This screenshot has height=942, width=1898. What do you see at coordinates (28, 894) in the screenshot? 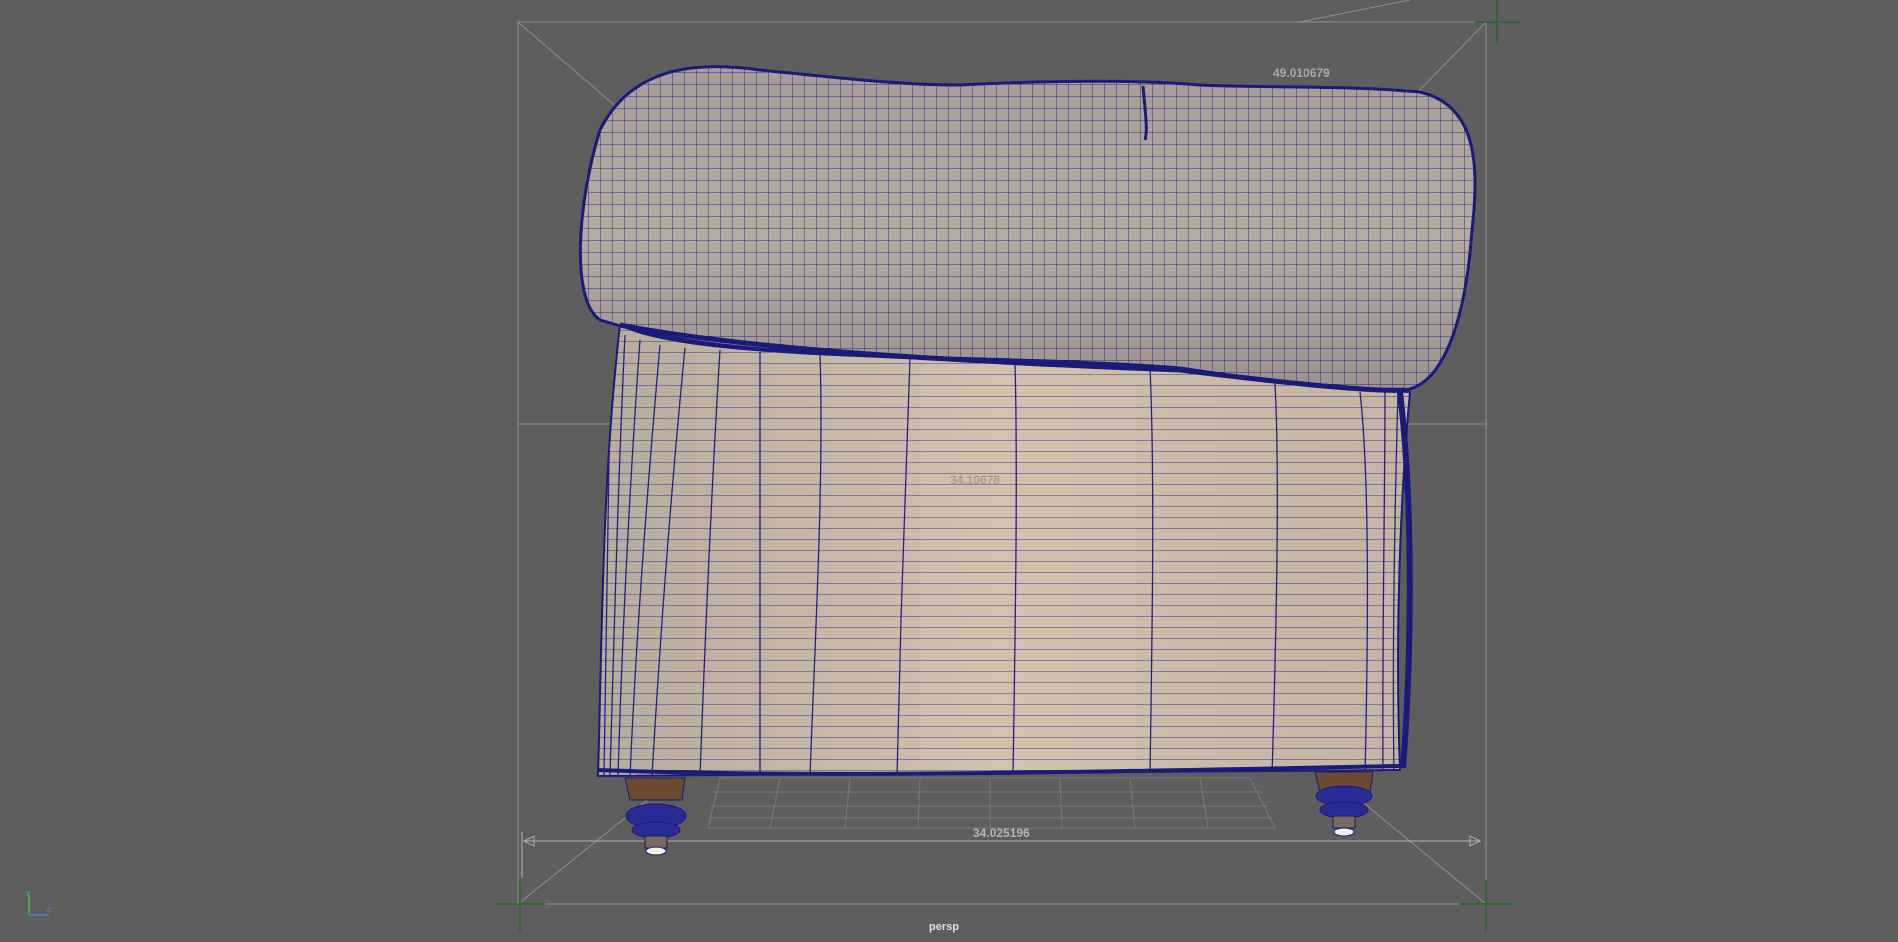
I see `axis-y-label: Y` at bounding box center [28, 894].